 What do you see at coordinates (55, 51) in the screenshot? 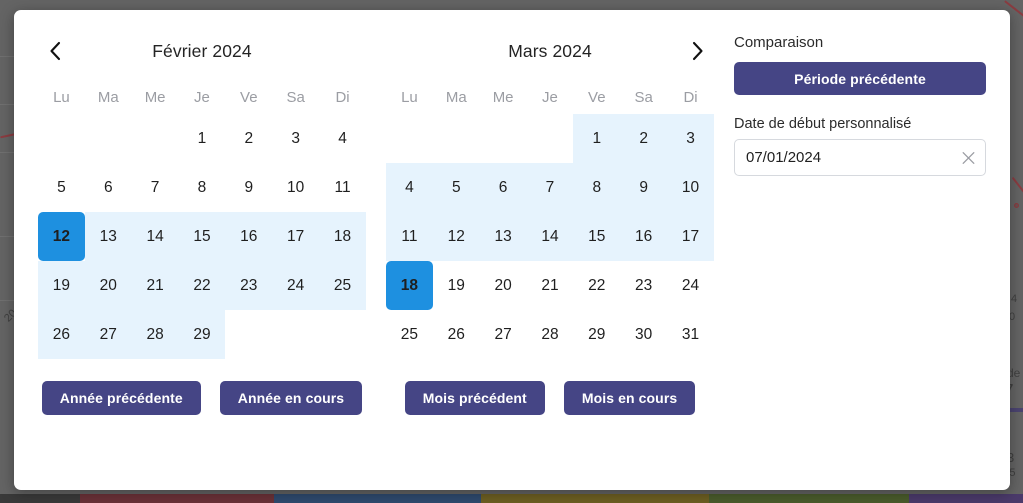
I see `chevron-left-icon` at bounding box center [55, 51].